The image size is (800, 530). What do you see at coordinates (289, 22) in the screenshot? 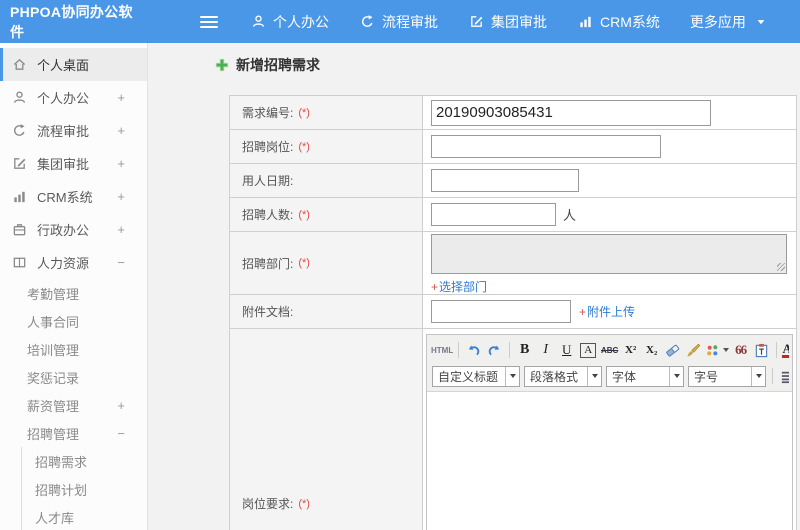
I see `nav-item: 个人办公` at bounding box center [289, 22].